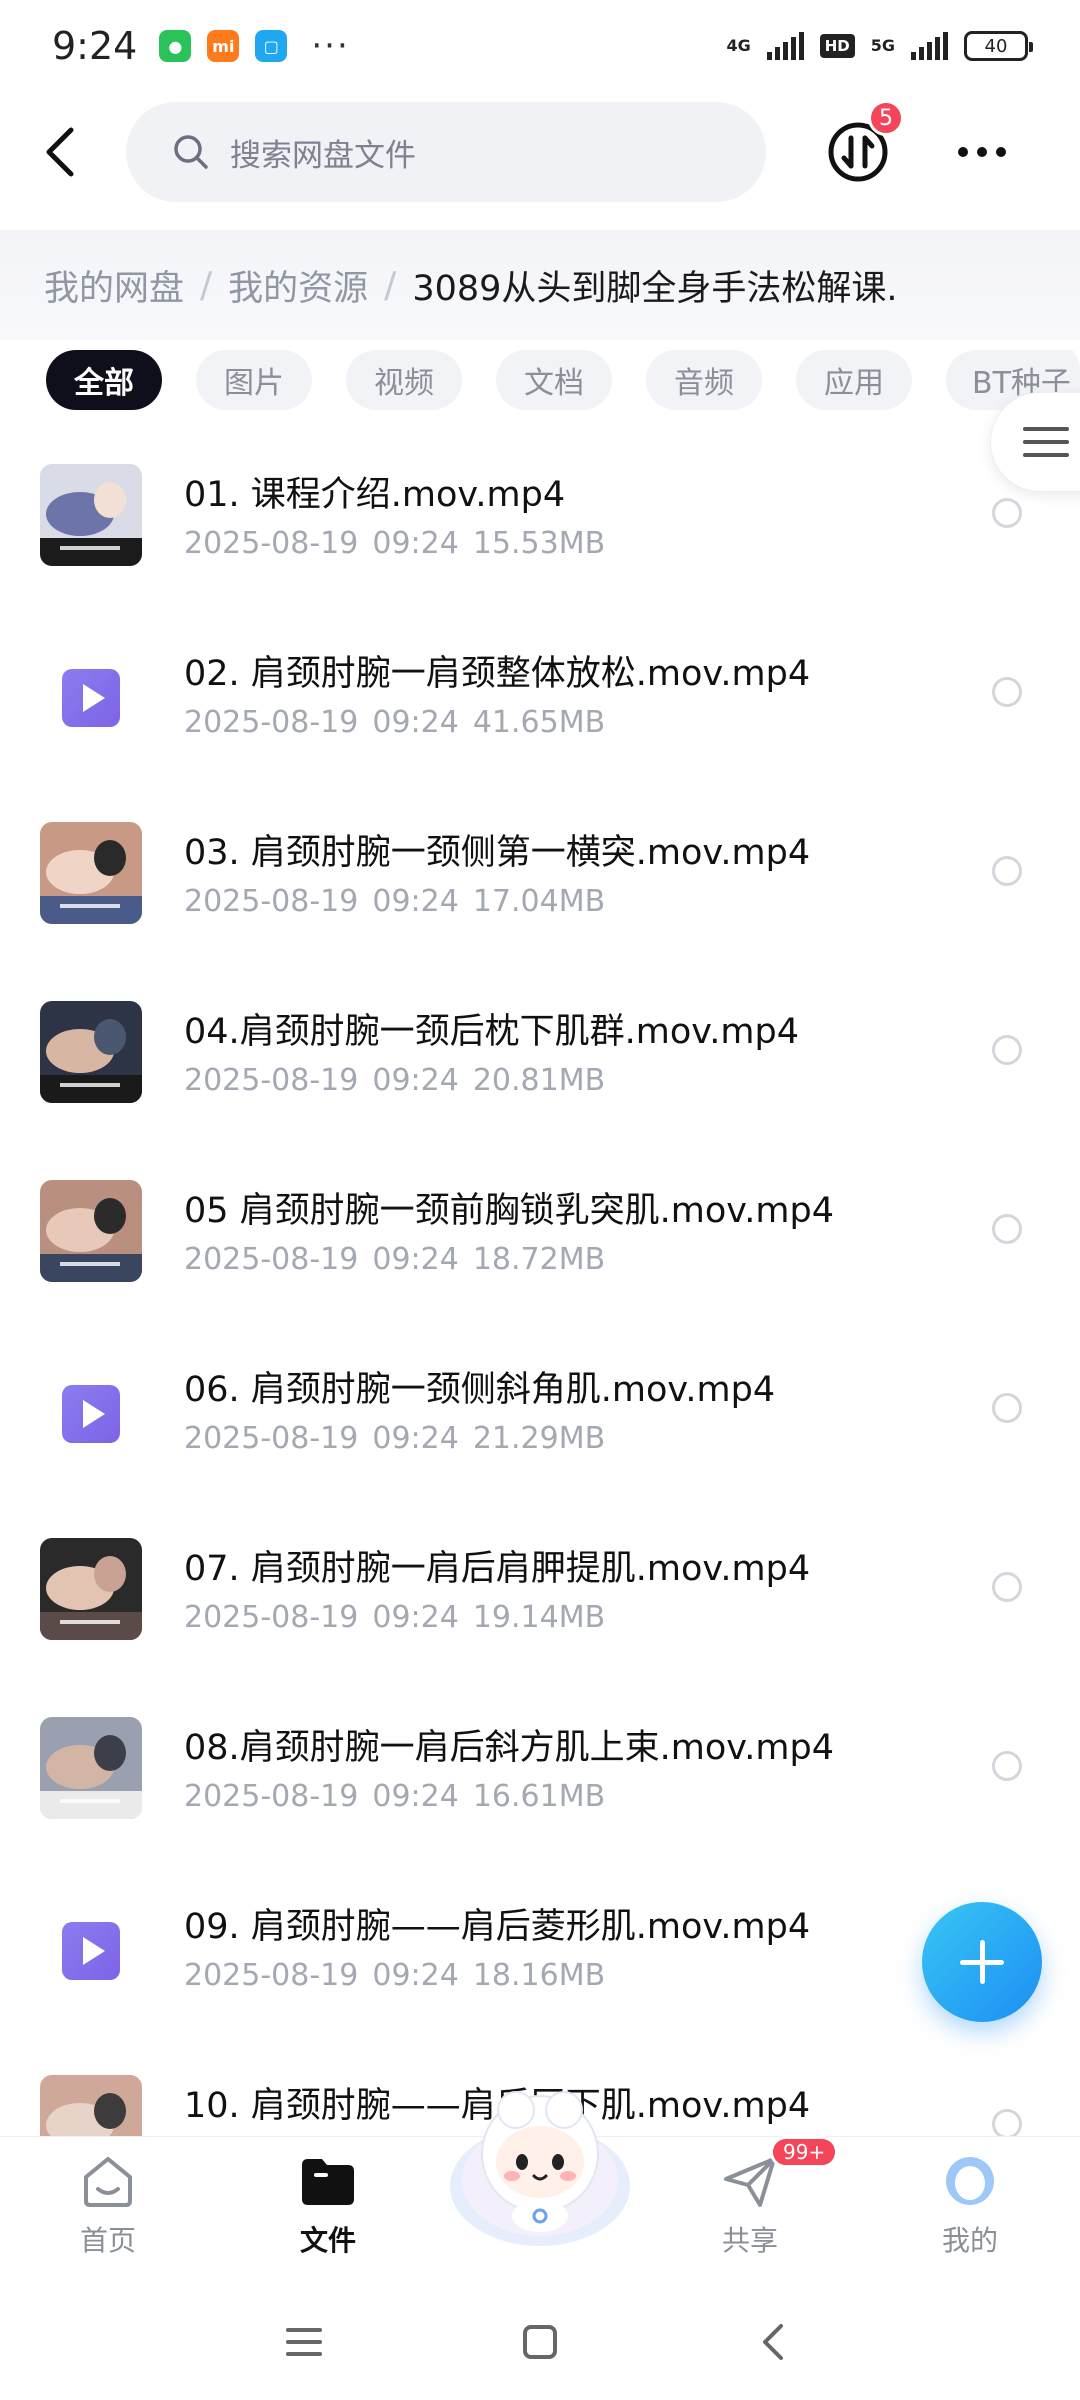  Describe the element at coordinates (854, 380) in the screenshot. I see `tab-apps: 应用` at that location.